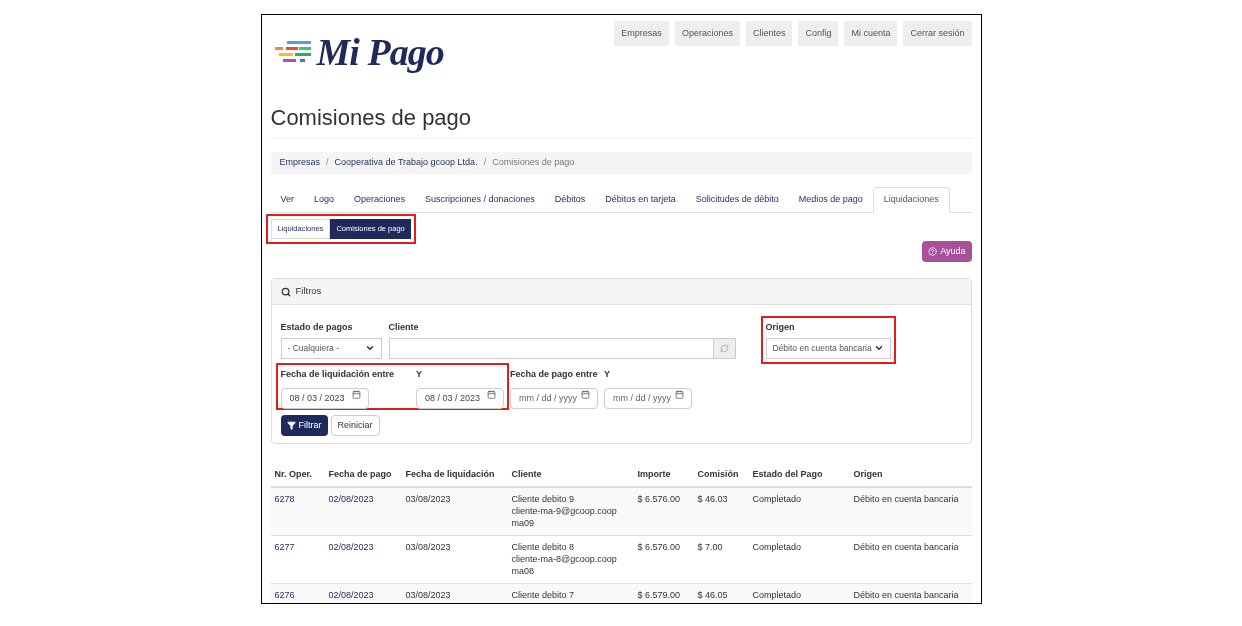  I want to click on help-icon, so click(933, 251).